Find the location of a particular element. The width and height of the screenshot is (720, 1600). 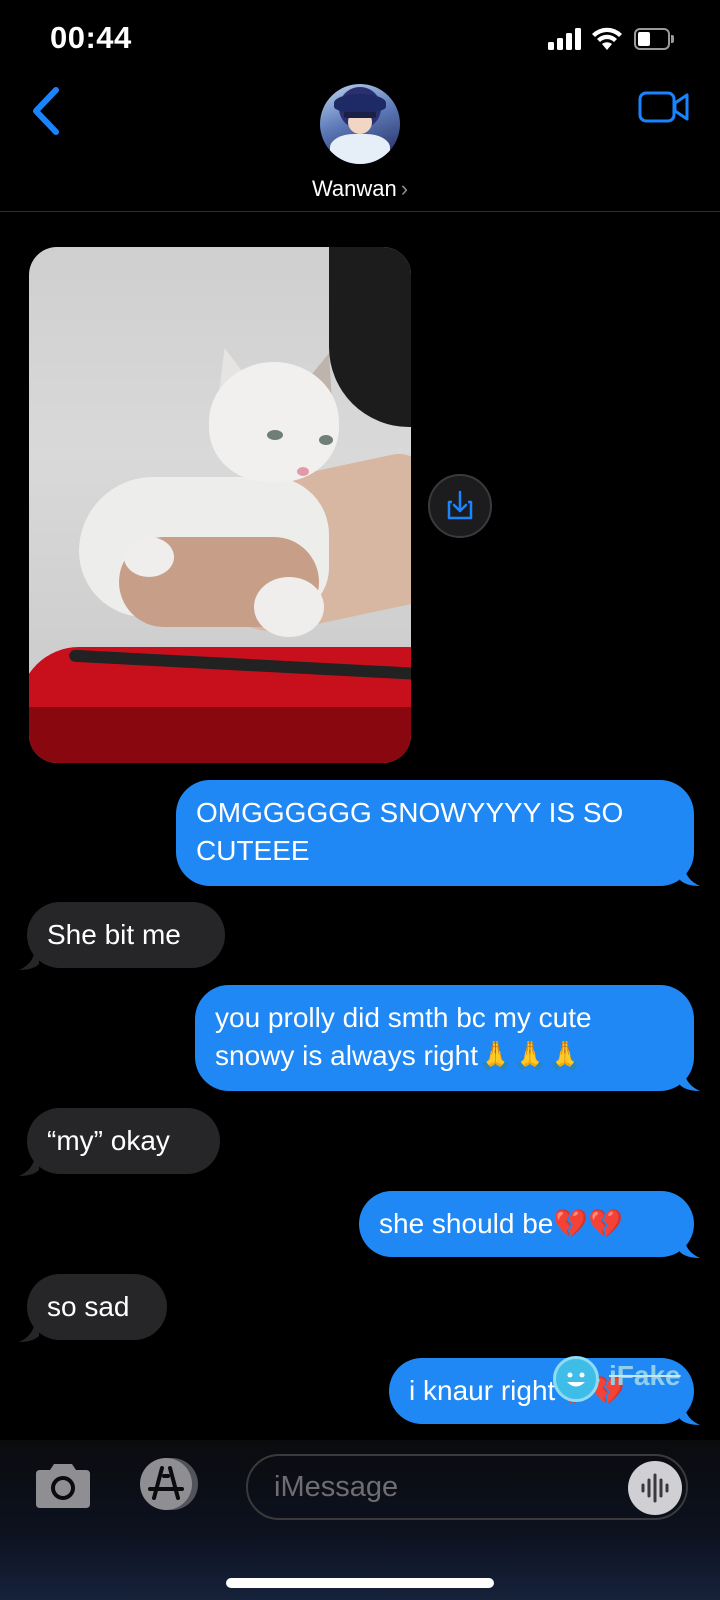

audio-message-button is located at coordinates (655, 1488).